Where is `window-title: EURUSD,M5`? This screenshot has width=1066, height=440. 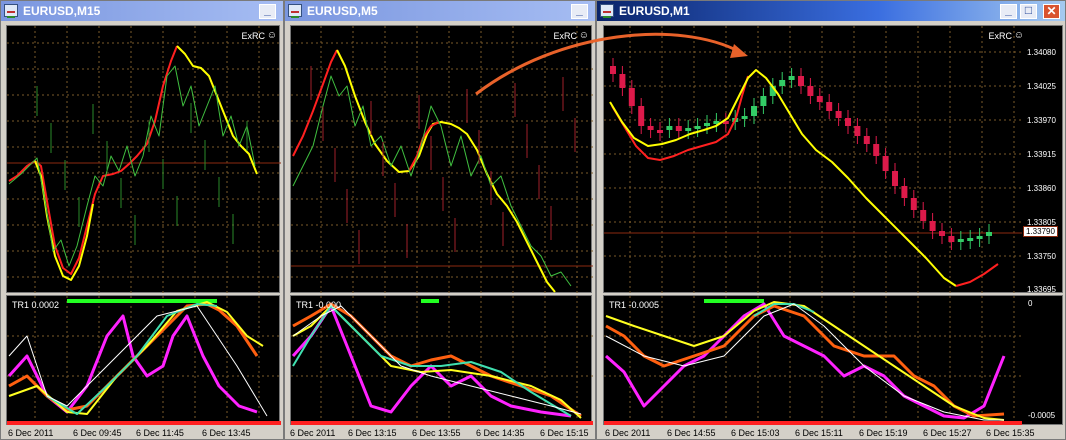 window-title: EURUSD,M5 is located at coordinates (342, 11).